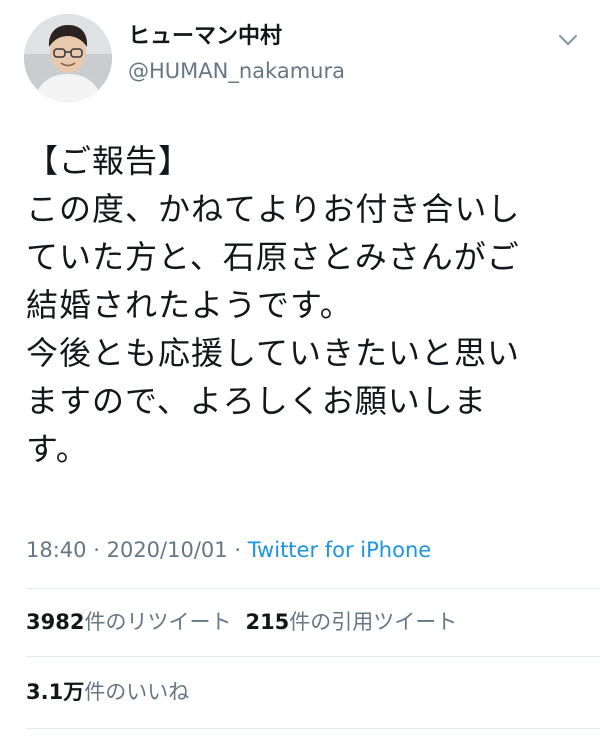  Describe the element at coordinates (109, 161) in the screenshot. I see `tweet-text-line: 【ご報告】` at that location.